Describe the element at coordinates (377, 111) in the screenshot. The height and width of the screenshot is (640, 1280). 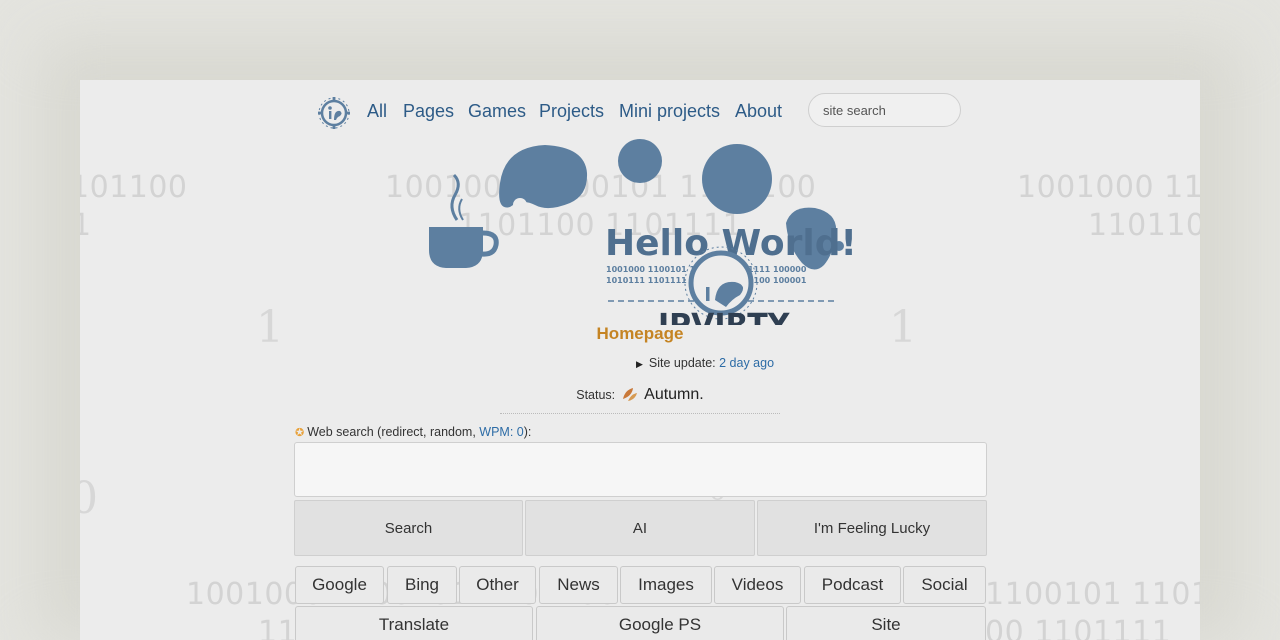
I see `nav-link-all: All` at that location.